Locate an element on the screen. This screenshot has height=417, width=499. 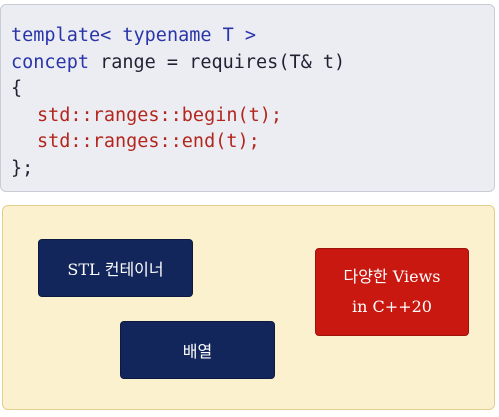
code-line-5: std::ranges::end(t); is located at coordinates (178, 142).